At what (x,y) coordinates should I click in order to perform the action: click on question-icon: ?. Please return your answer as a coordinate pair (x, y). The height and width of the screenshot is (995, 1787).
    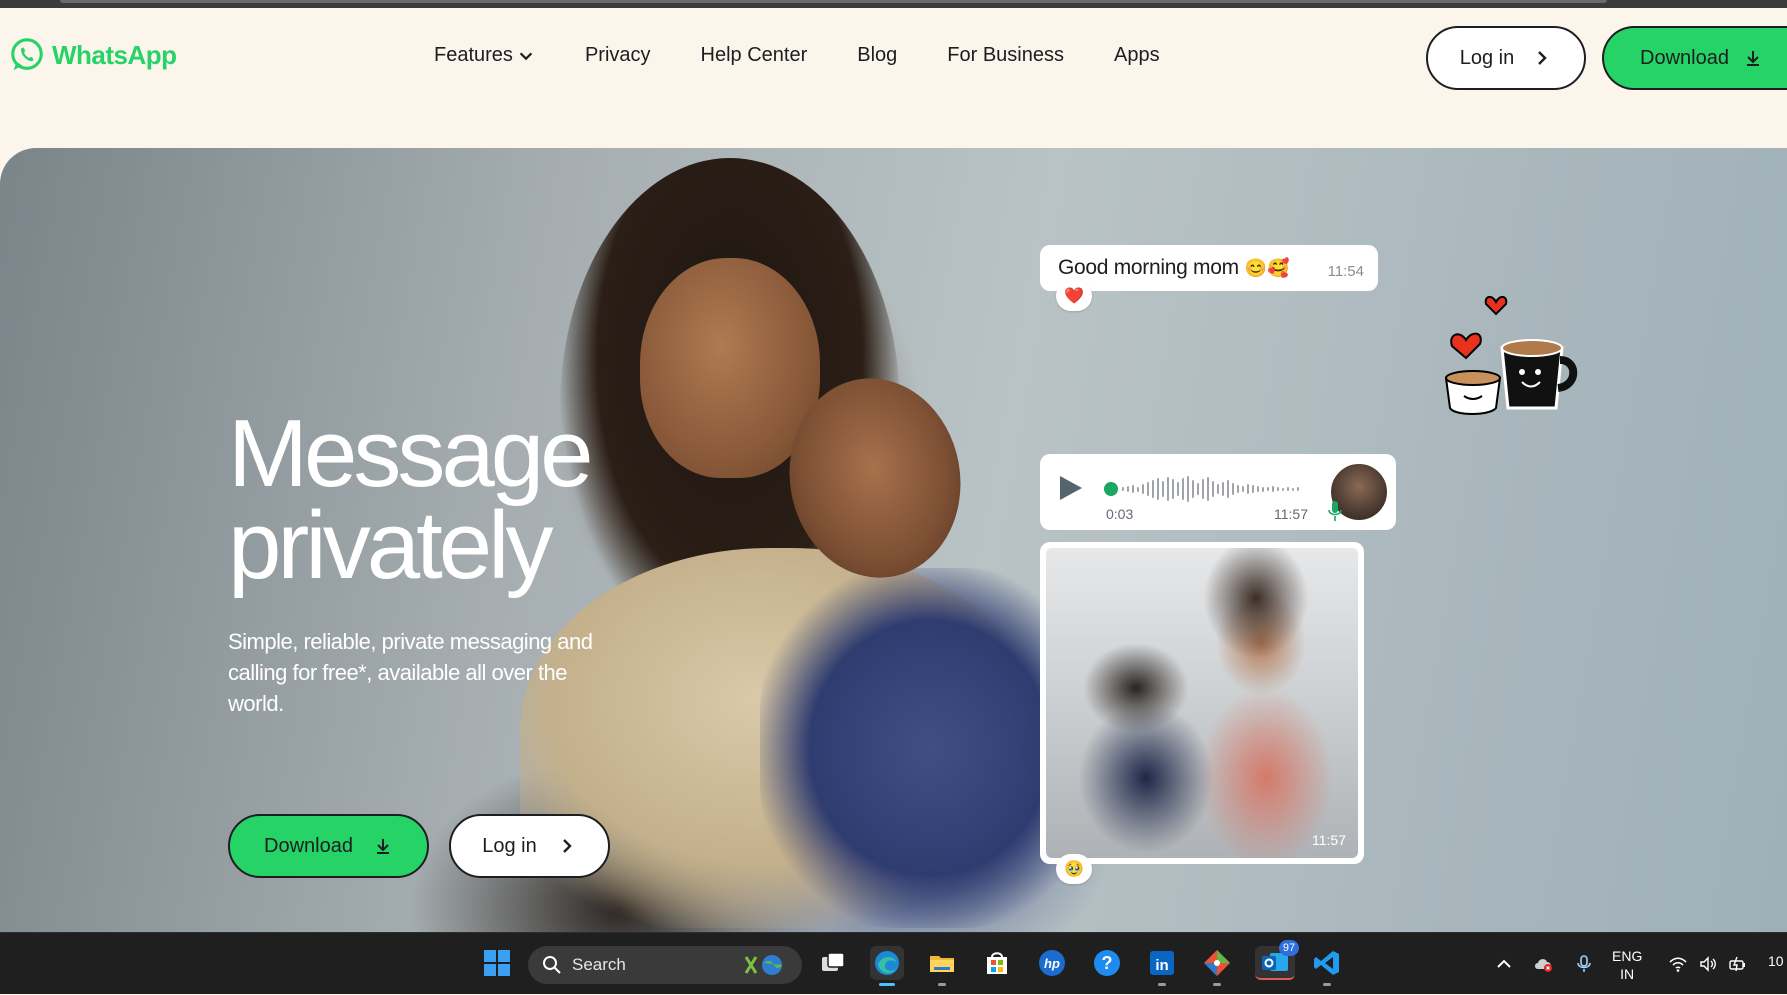
    Looking at the image, I should click on (1107, 963).